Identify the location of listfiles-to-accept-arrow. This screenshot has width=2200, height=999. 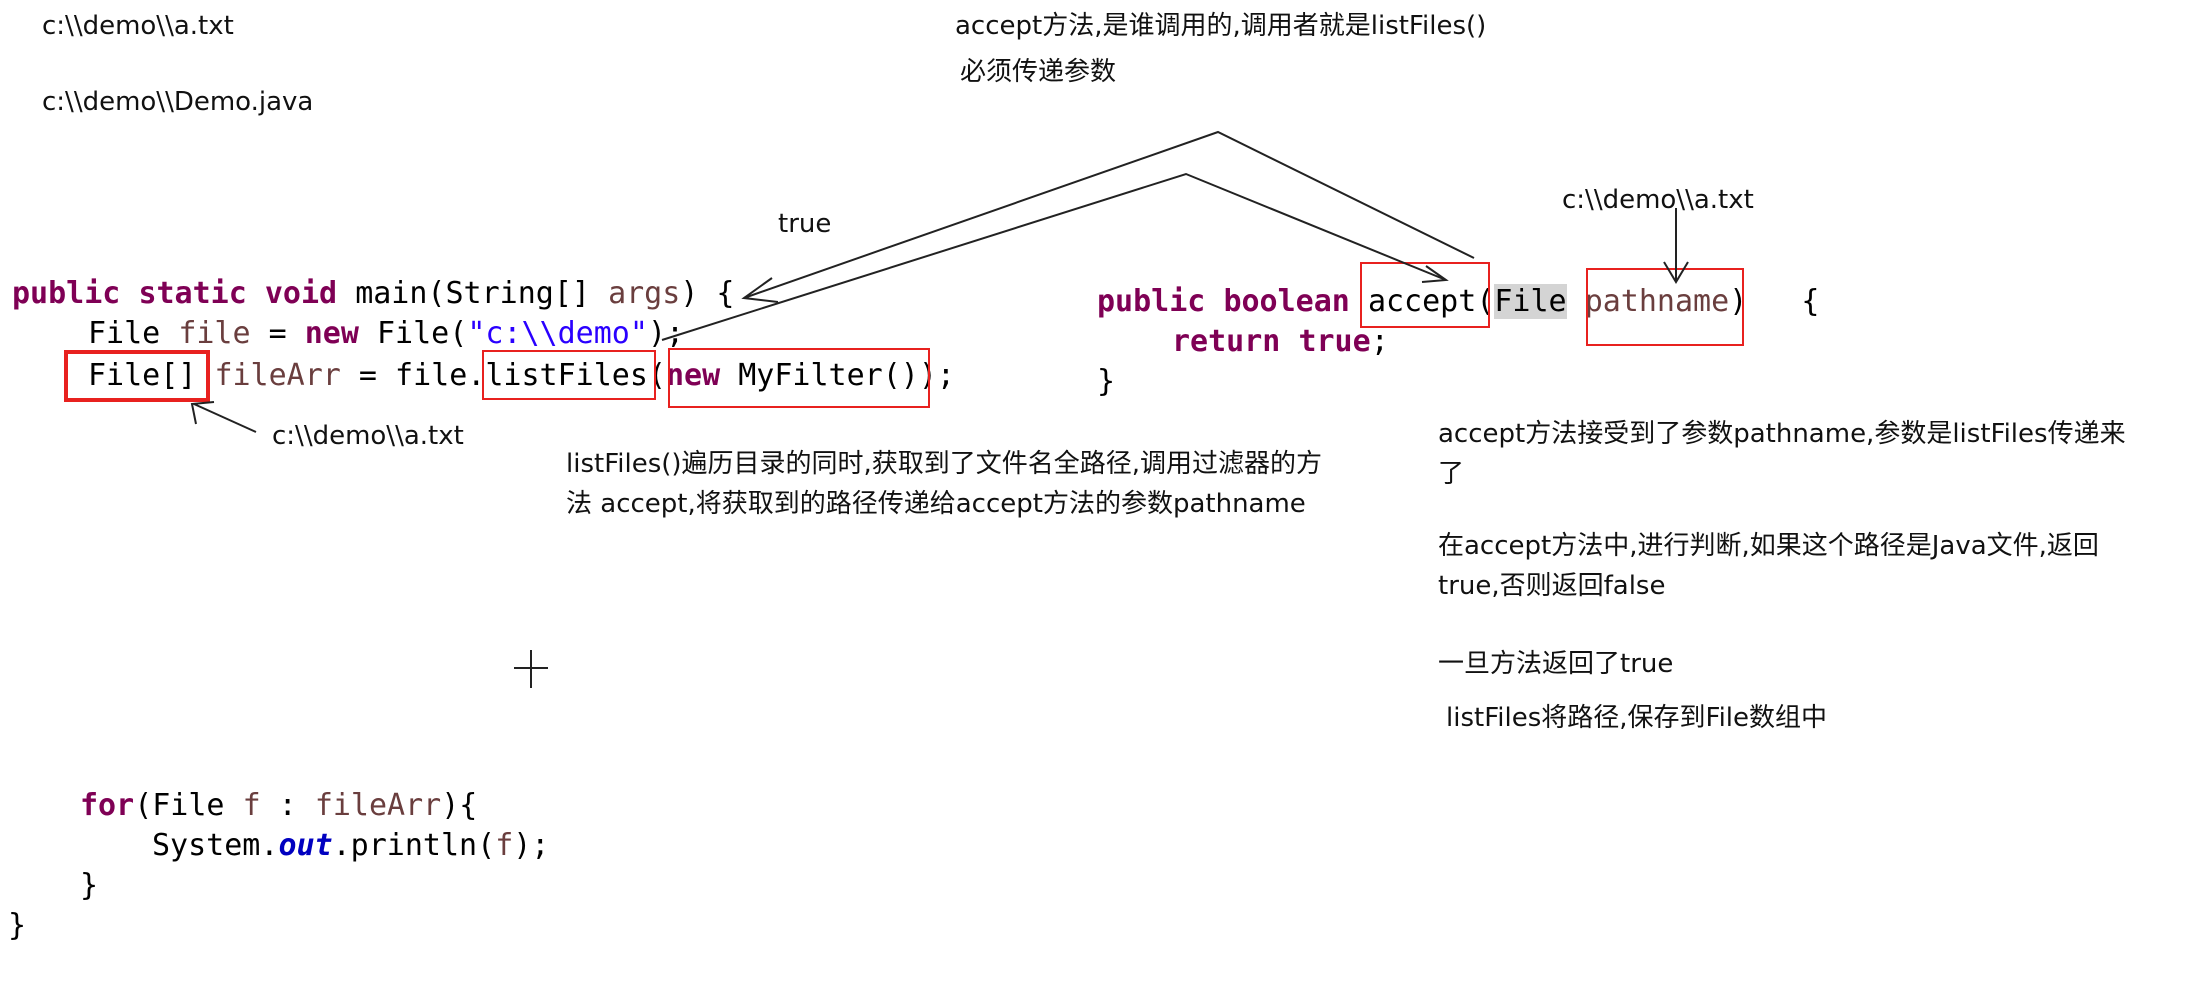
(1054, 256).